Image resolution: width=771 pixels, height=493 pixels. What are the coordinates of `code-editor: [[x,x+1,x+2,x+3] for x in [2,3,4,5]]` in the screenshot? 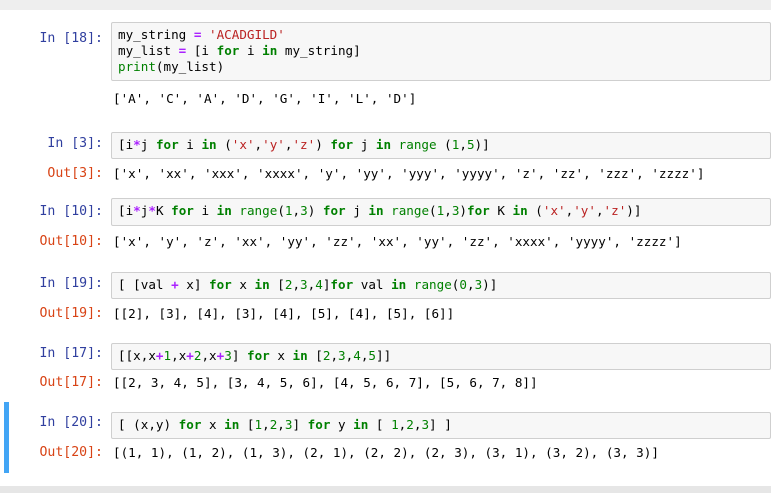 It's located at (441, 356).